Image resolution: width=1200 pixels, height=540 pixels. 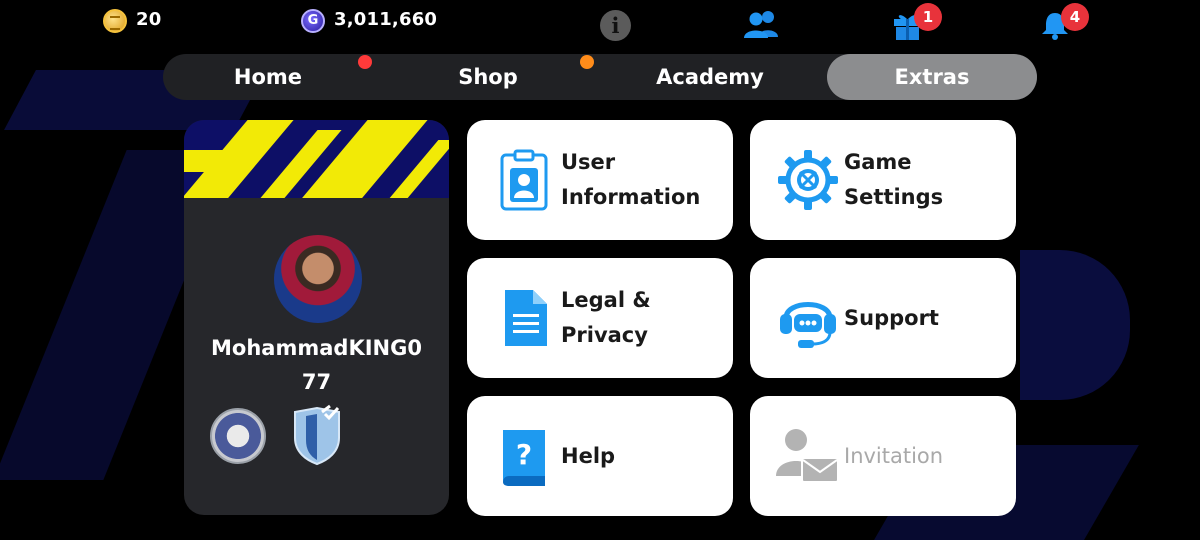 I want to click on headset-icon, so click(x=808, y=325).